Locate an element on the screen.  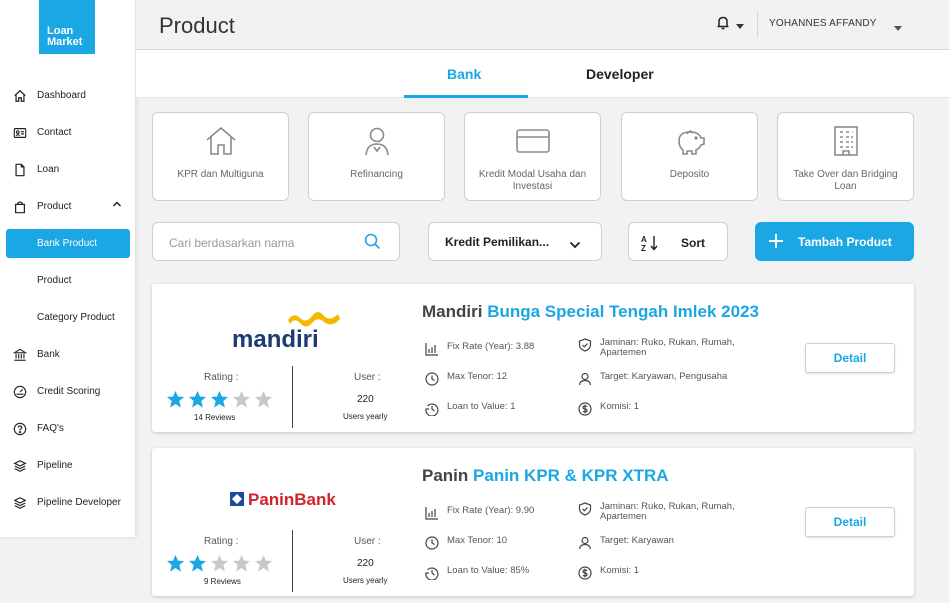
svg-text: Z is located at coordinates (643, 248).